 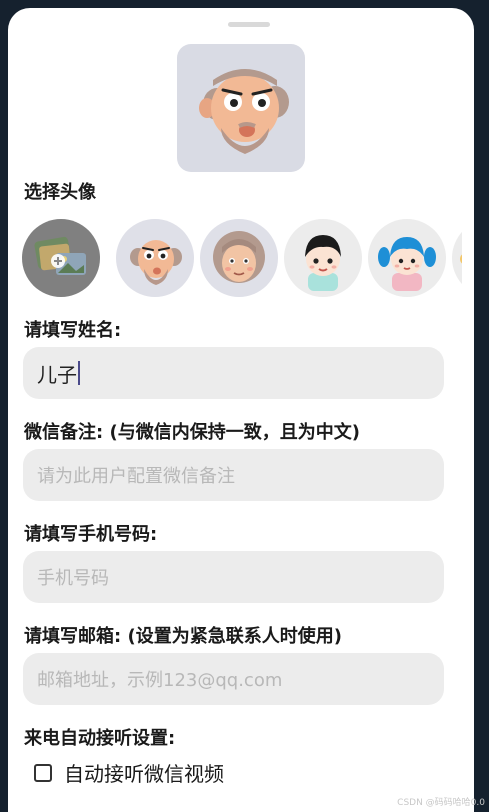 I want to click on boy-avatar-icon, so click(x=323, y=263).